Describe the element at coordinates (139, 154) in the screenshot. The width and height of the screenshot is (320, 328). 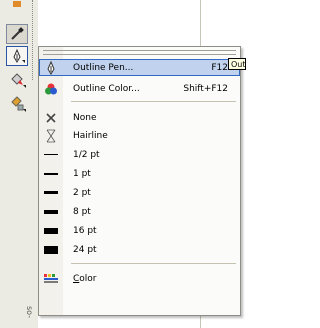
I see `menu-item-half-pt: 1/2 pt` at that location.